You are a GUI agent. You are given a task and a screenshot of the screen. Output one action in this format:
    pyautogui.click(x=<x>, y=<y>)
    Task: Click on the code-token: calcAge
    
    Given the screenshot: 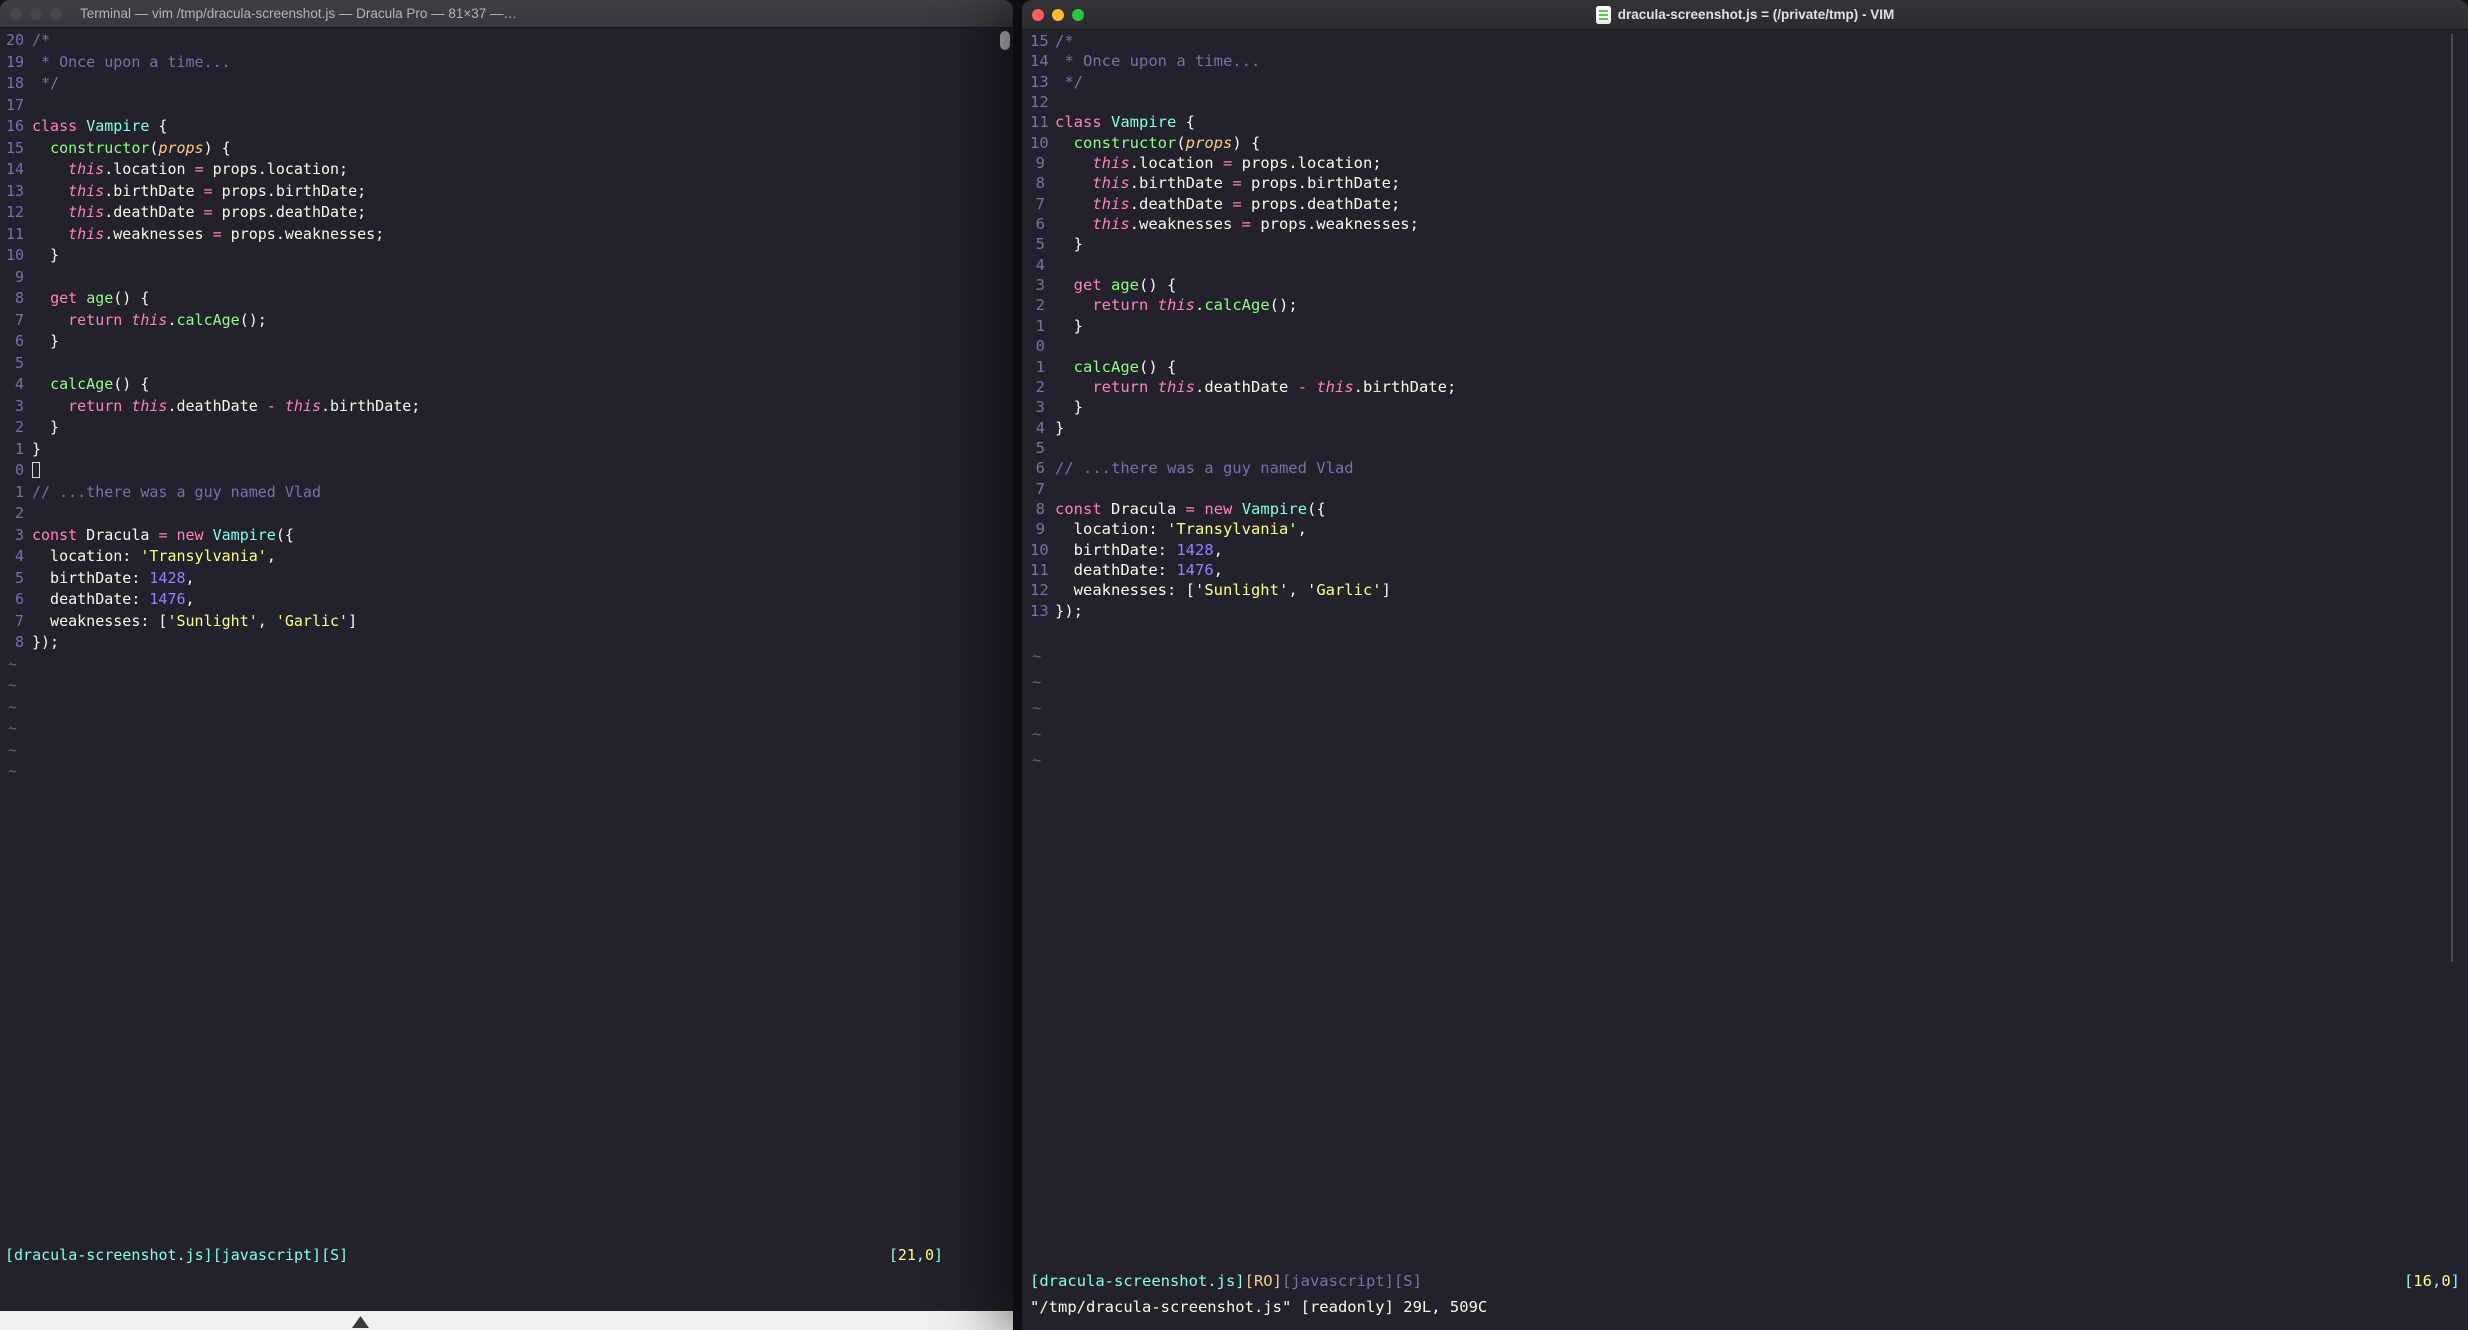 What is the action you would take?
    pyautogui.click(x=208, y=319)
    